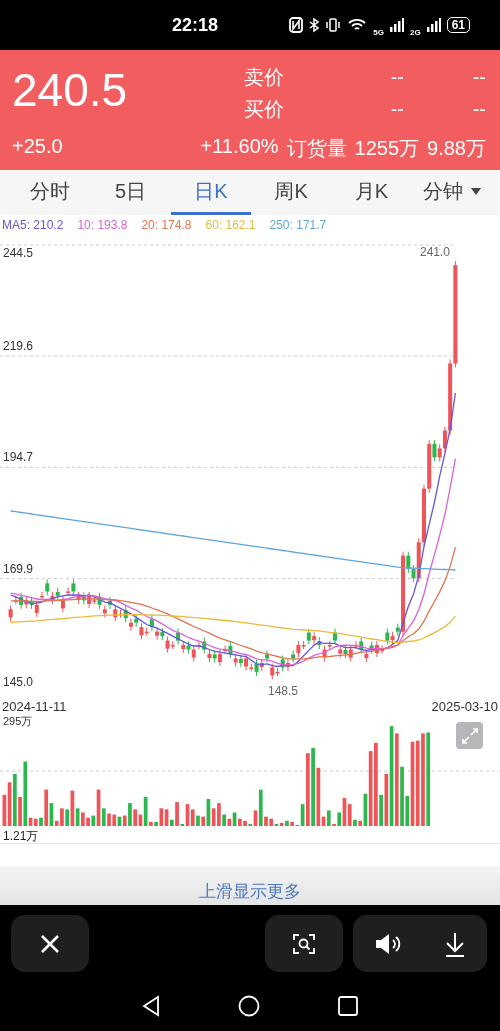 The height and width of the screenshot is (1031, 500). Describe the element at coordinates (18, 721) in the screenshot. I see `axis-label: 295万` at that location.